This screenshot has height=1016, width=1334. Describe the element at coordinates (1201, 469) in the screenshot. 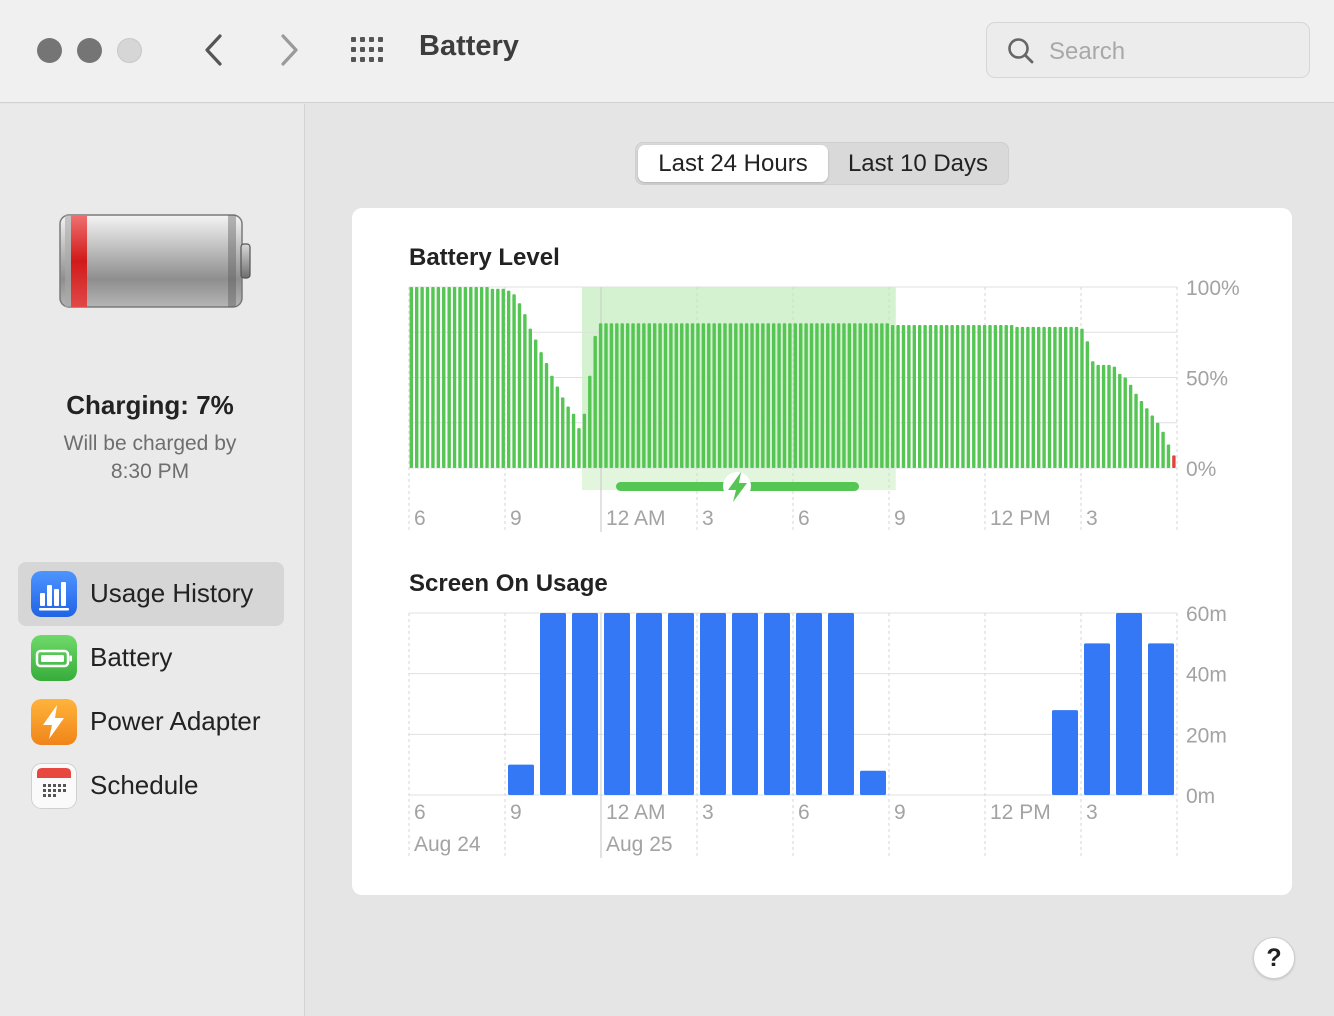

I see `battery-y-tick-label: 0%` at that location.